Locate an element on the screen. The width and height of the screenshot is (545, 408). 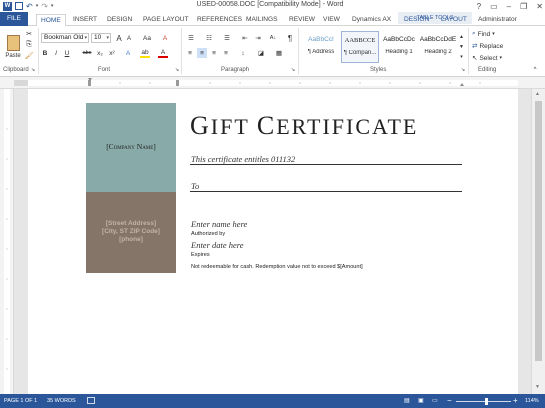
shading-icon: ◪ is located at coordinates (261, 53).